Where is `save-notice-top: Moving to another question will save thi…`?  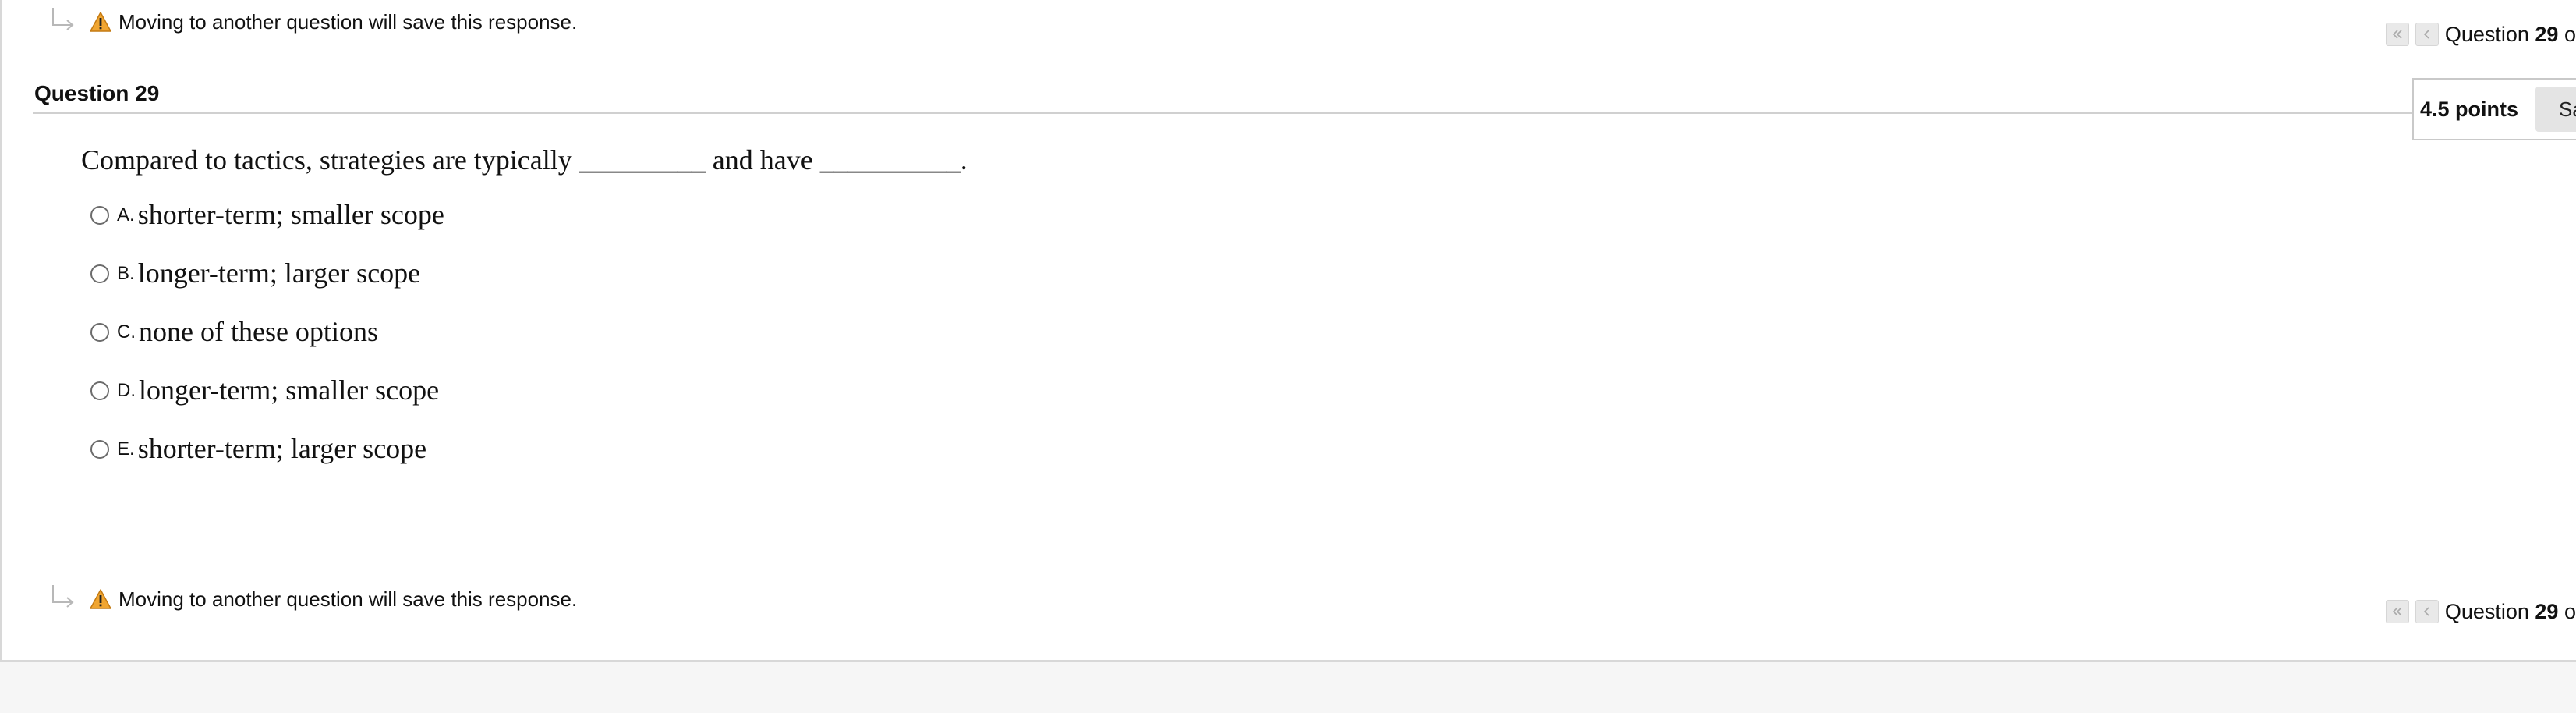
save-notice-top: Moving to another question will save thi… is located at coordinates (313, 21).